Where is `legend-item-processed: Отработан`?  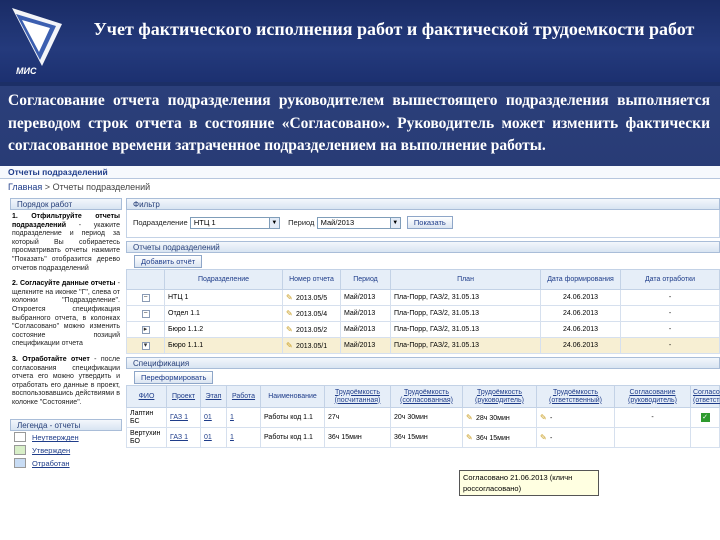 legend-item-processed: Отработан is located at coordinates (66, 463).